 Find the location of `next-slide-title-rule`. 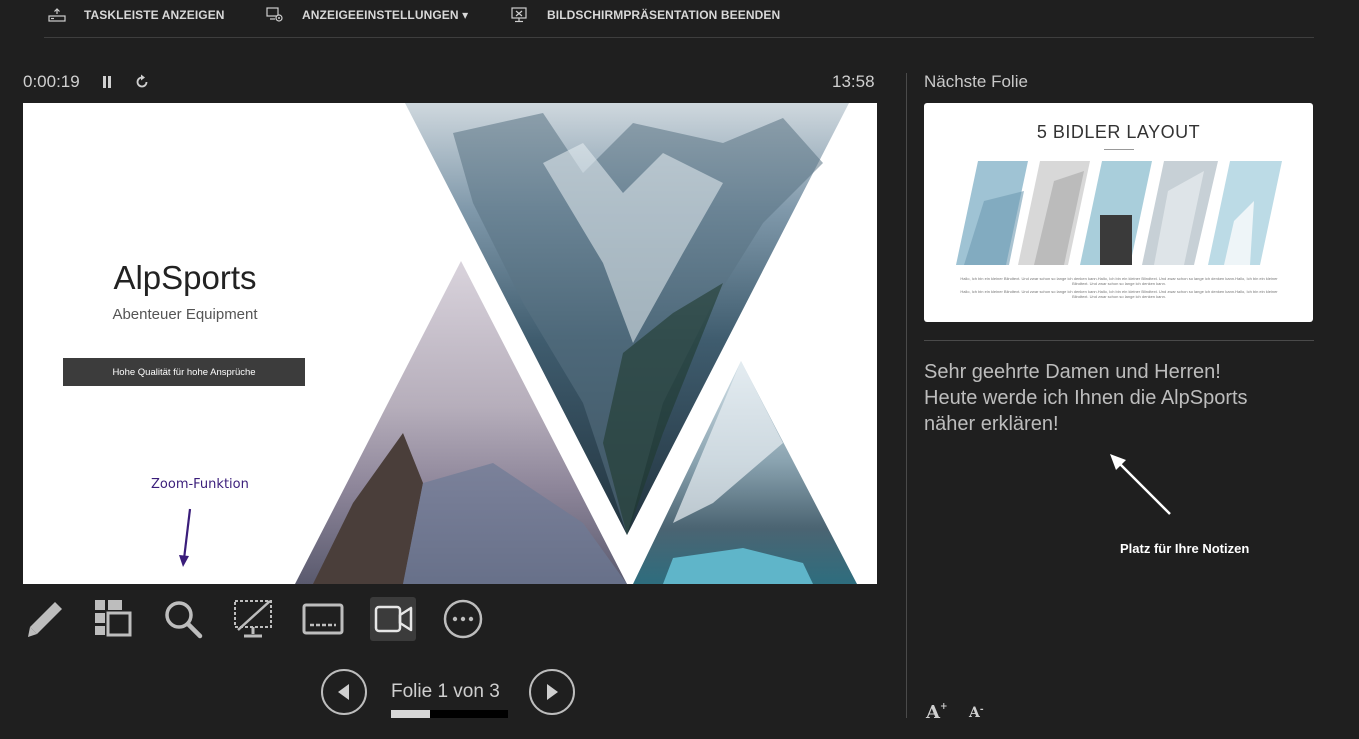

next-slide-title-rule is located at coordinates (1119, 149).